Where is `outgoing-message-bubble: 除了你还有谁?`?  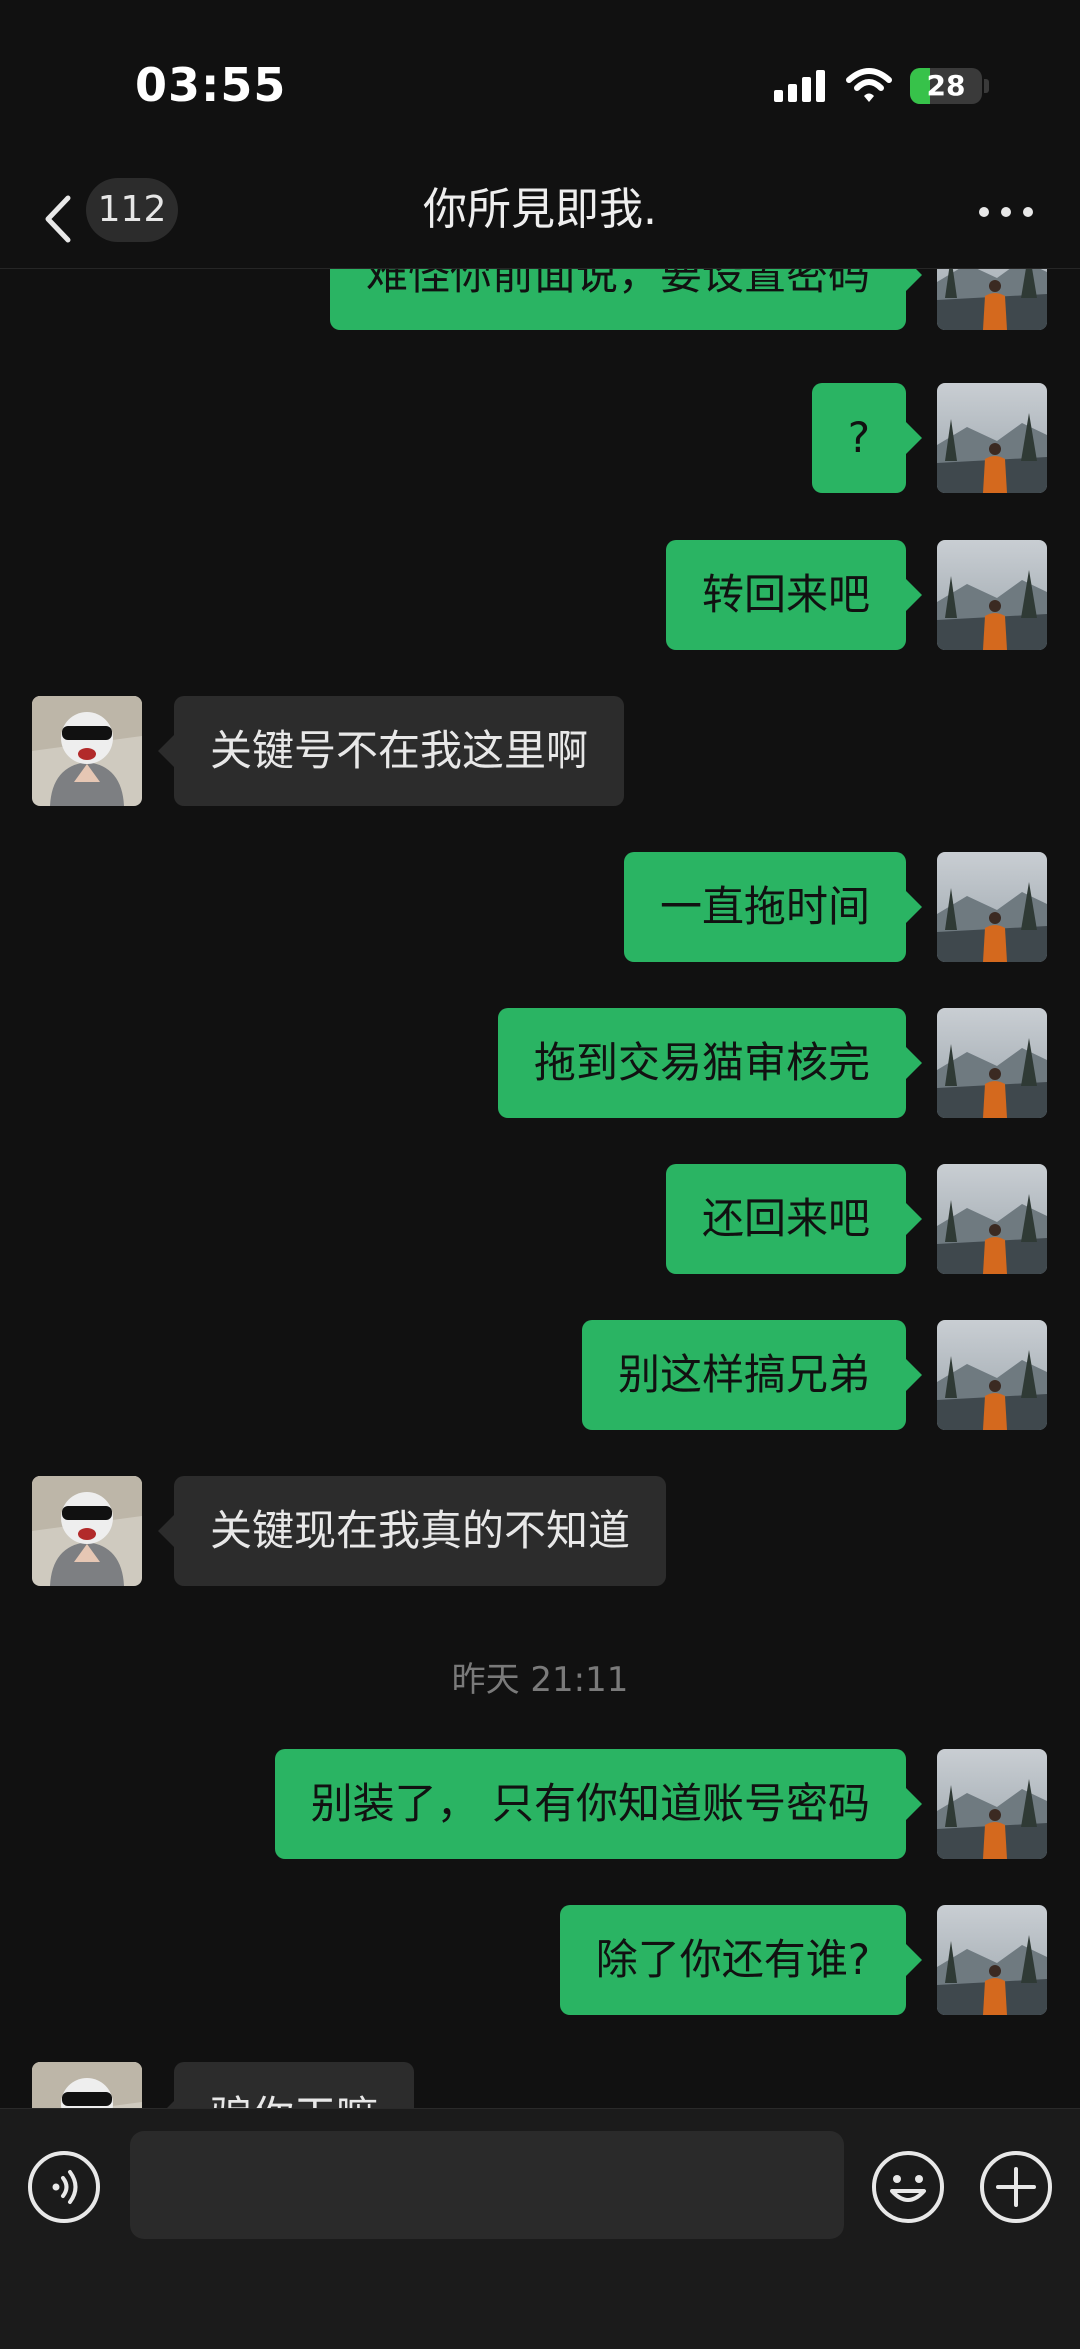 outgoing-message-bubble: 除了你还有谁? is located at coordinates (741, 1960).